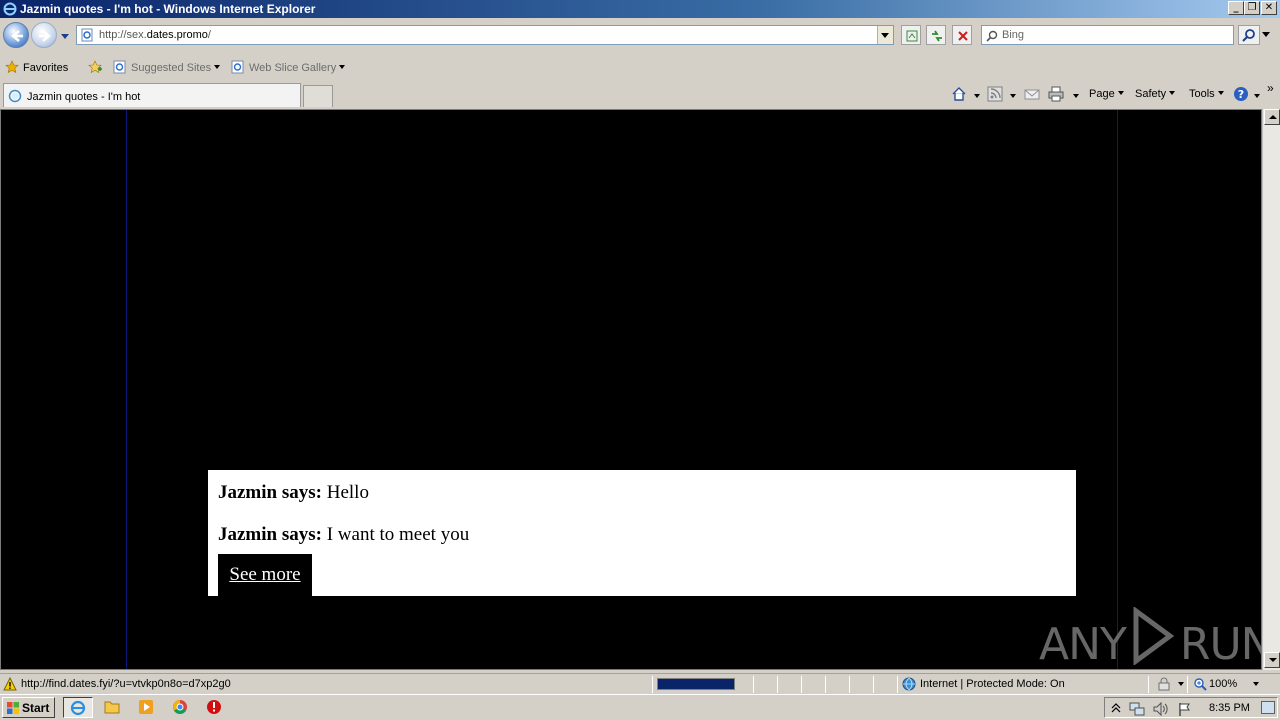 Image resolution: width=1280 pixels, height=720 pixels. I want to click on close-button: ✕, so click(1269, 8).